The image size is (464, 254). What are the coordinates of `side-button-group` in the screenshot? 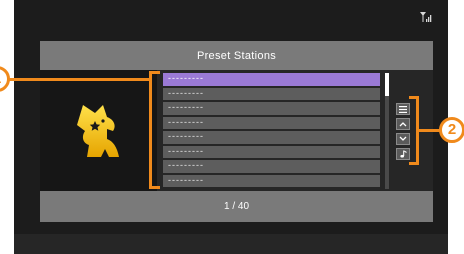 It's located at (403, 133).